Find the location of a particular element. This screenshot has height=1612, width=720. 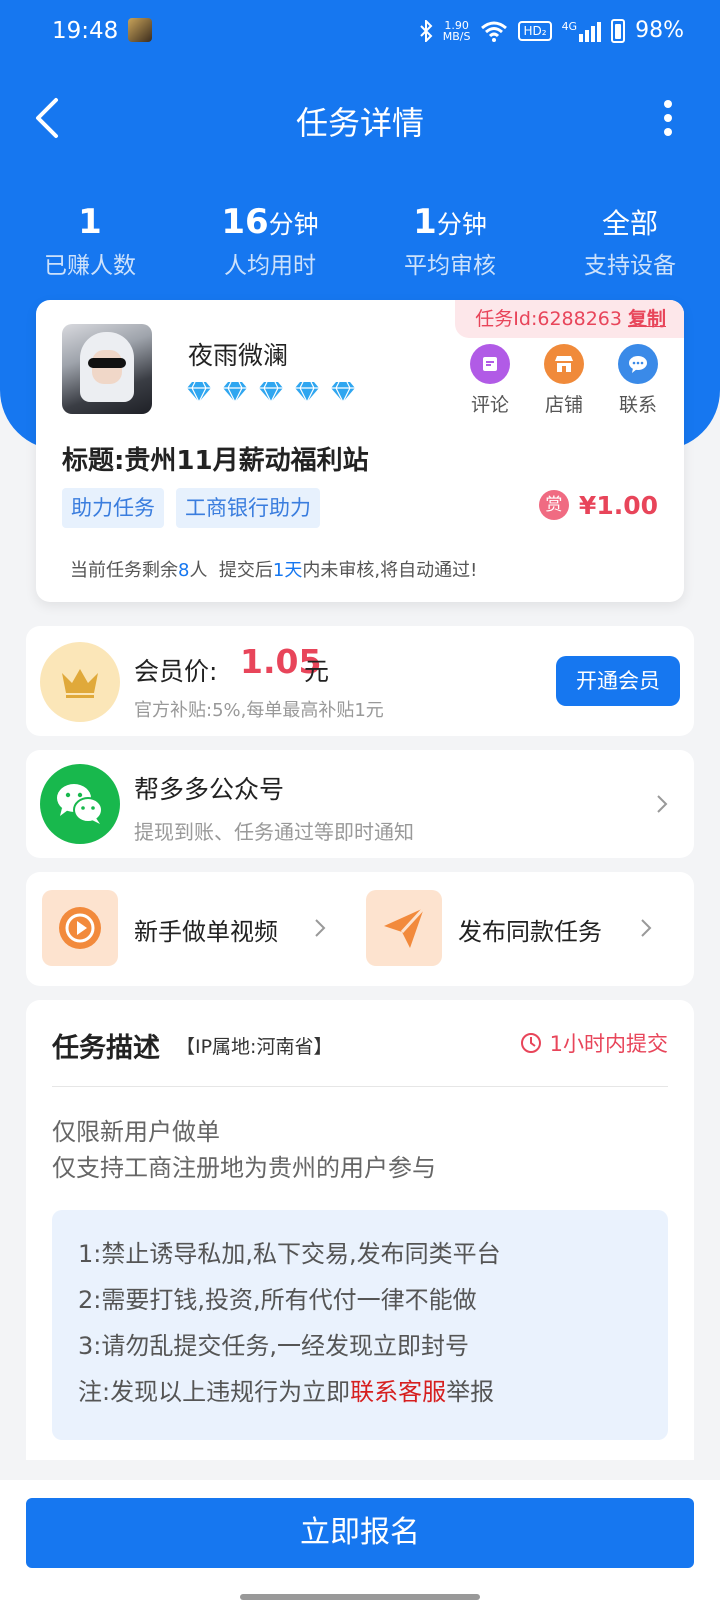

description-title: 任务描述 is located at coordinates (106, 1048).